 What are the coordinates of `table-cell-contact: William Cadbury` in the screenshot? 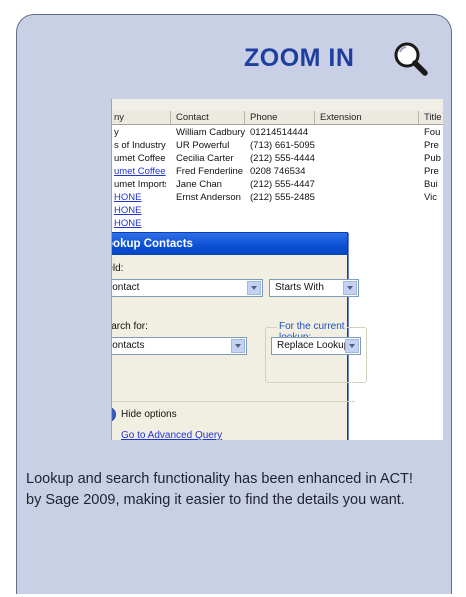 It's located at (211, 132).